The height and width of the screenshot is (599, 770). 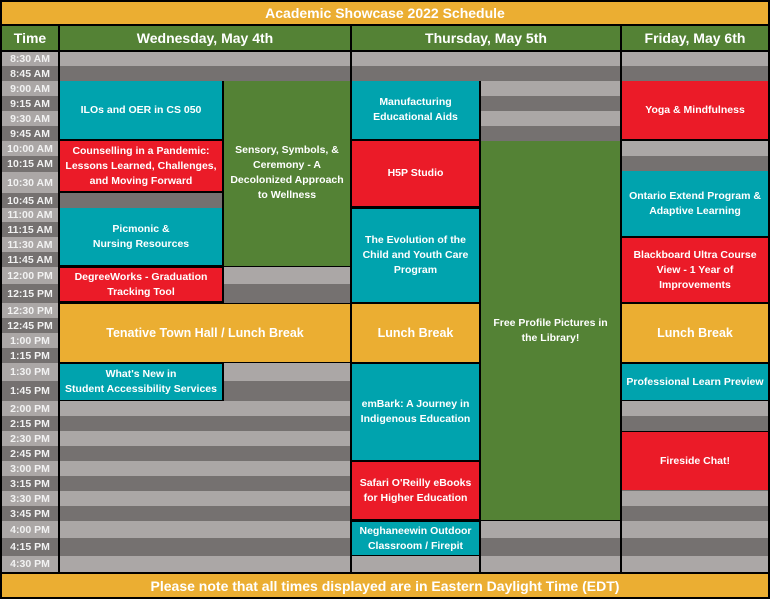 I want to click on header-time: Time, so click(x=30, y=38).